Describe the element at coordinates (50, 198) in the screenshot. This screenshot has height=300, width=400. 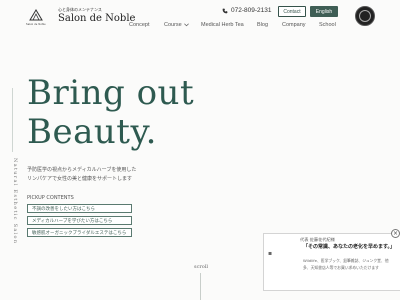
I see `pickup-label: PICKUP CONTENTS` at that location.